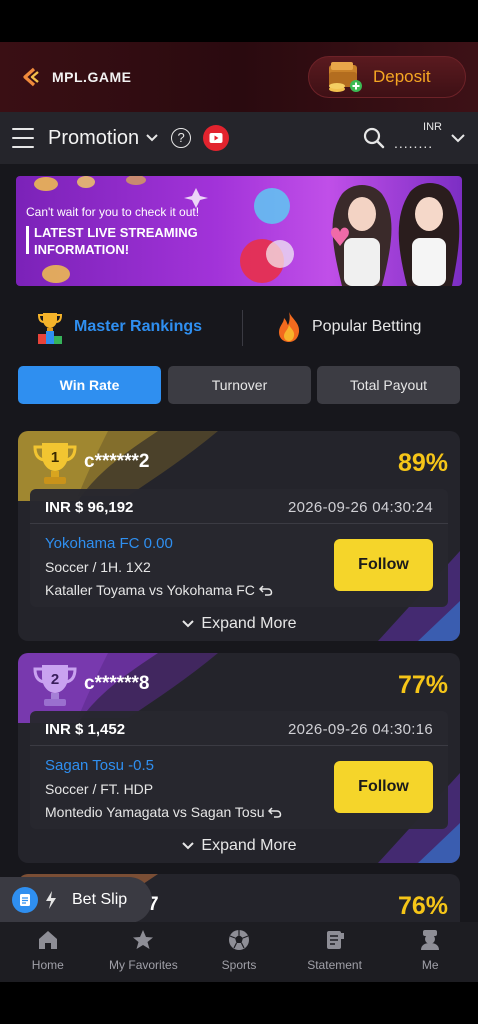 The image size is (478, 1024). I want to click on username: c******8, so click(117, 683).